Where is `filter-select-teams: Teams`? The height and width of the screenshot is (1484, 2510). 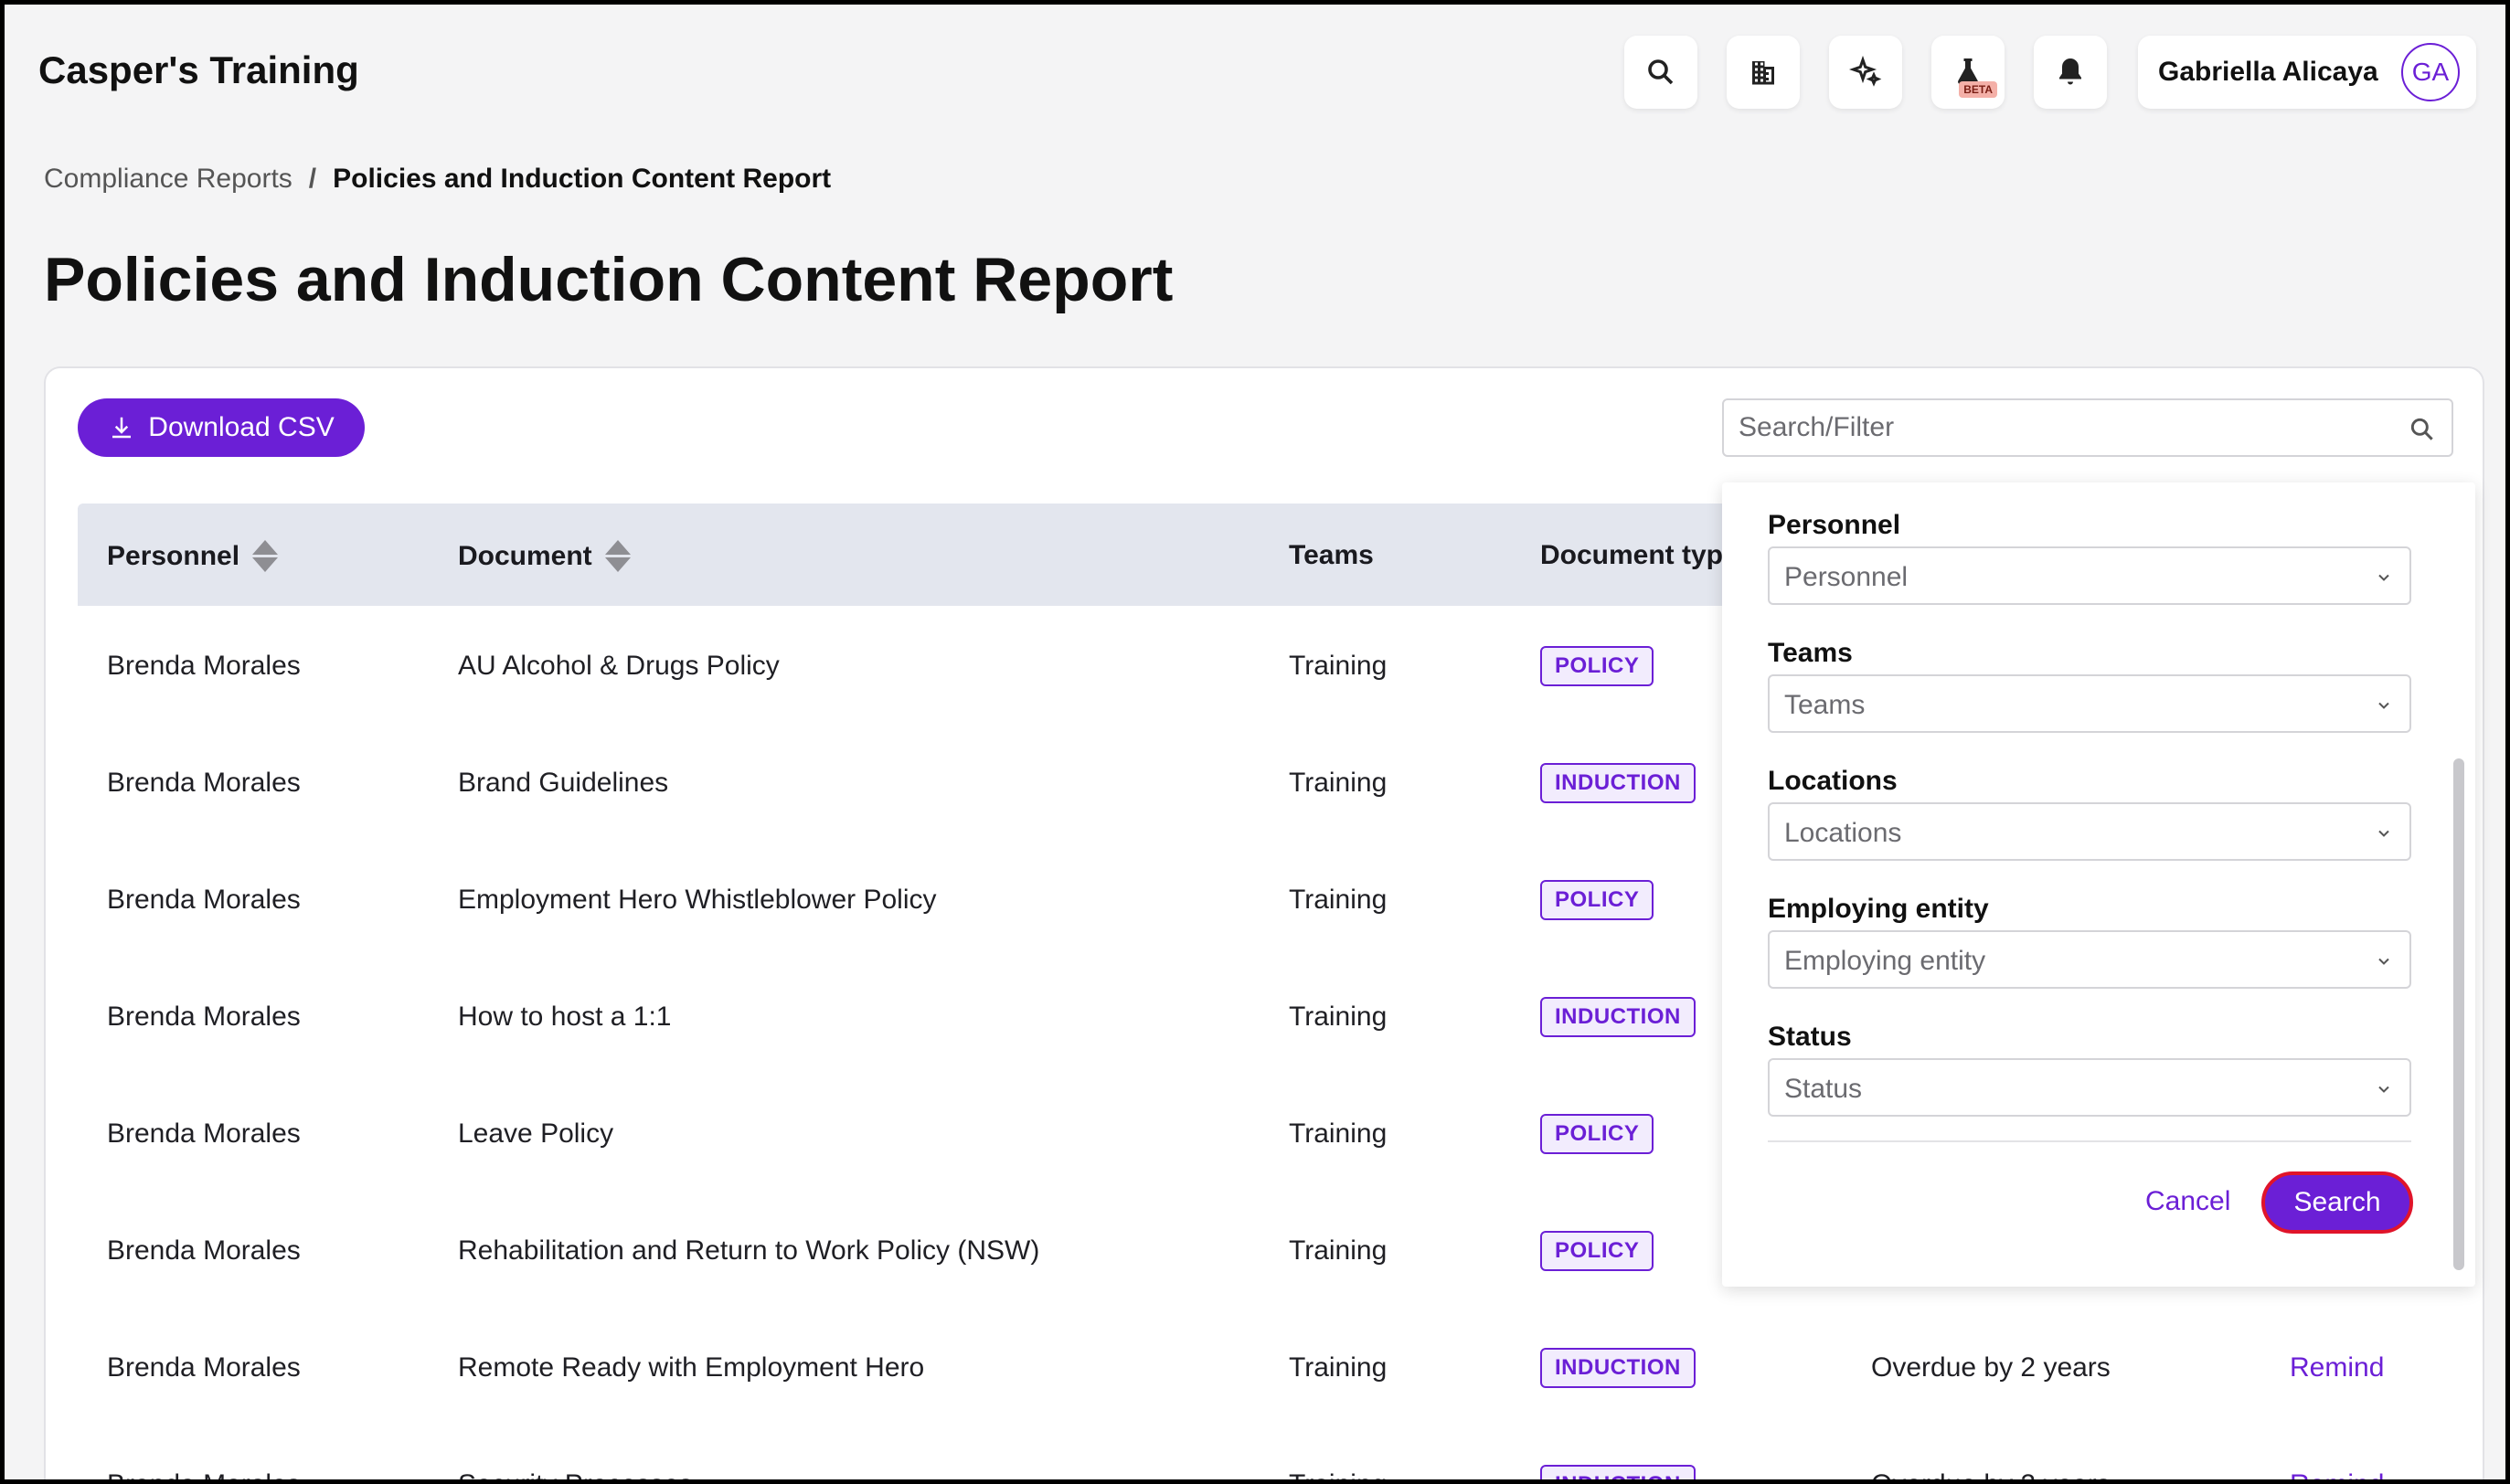 filter-select-teams: Teams is located at coordinates (2089, 703).